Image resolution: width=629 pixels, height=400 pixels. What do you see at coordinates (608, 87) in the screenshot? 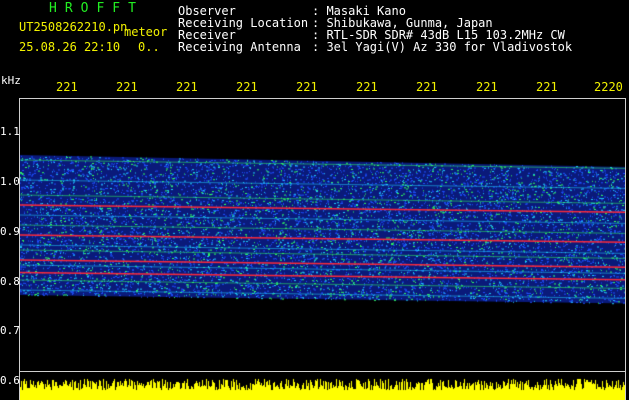
I see `x-tick-label: 2220` at bounding box center [608, 87].